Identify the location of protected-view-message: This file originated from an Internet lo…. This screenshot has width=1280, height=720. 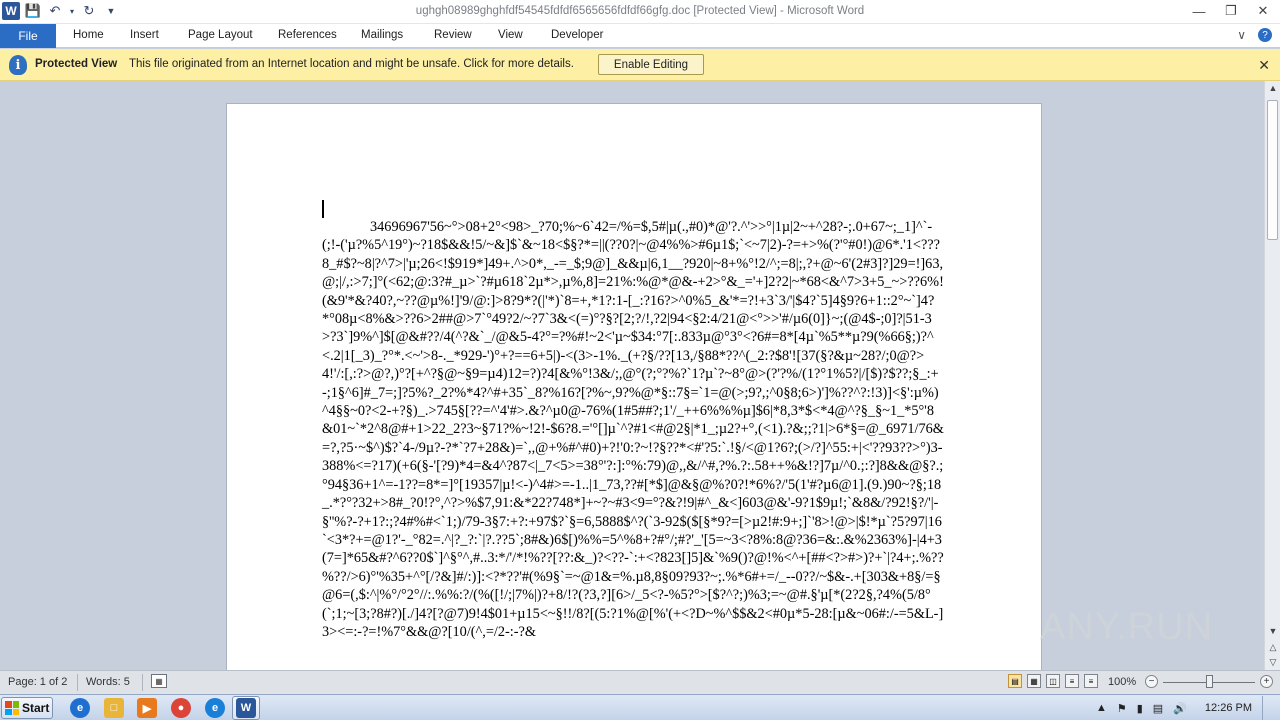
(351, 64).